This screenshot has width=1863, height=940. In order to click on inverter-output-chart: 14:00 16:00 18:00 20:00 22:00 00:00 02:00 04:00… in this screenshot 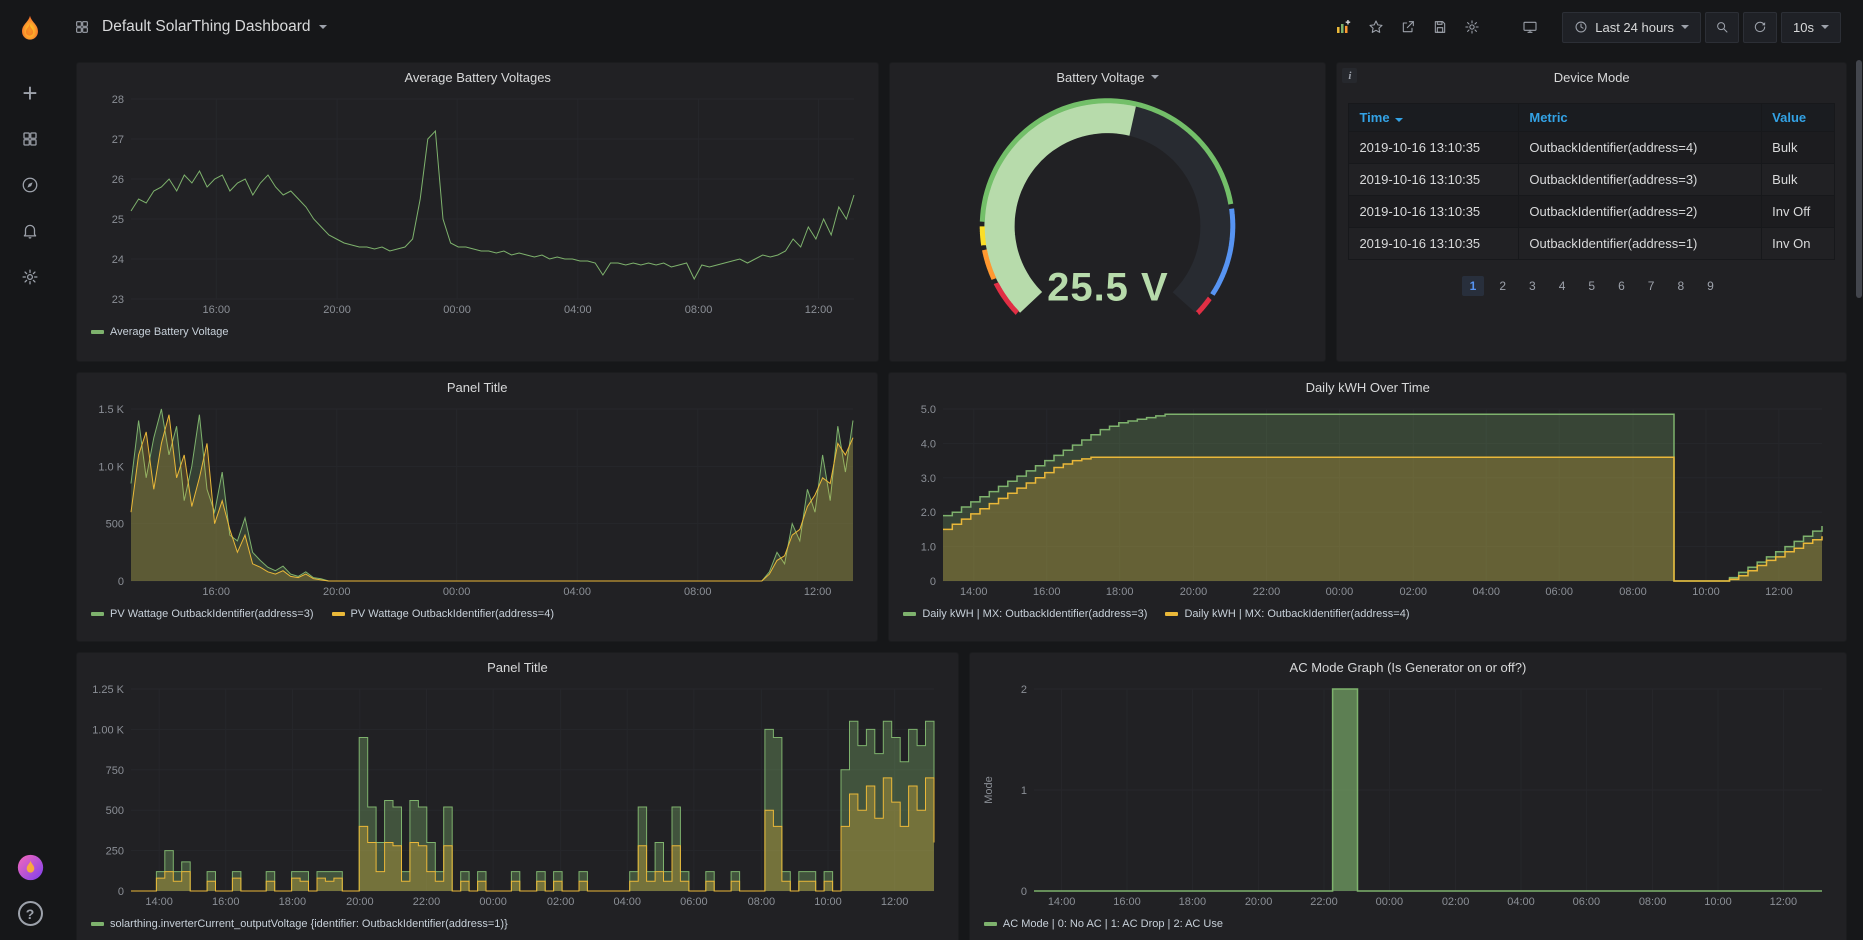, I will do `click(517, 795)`.